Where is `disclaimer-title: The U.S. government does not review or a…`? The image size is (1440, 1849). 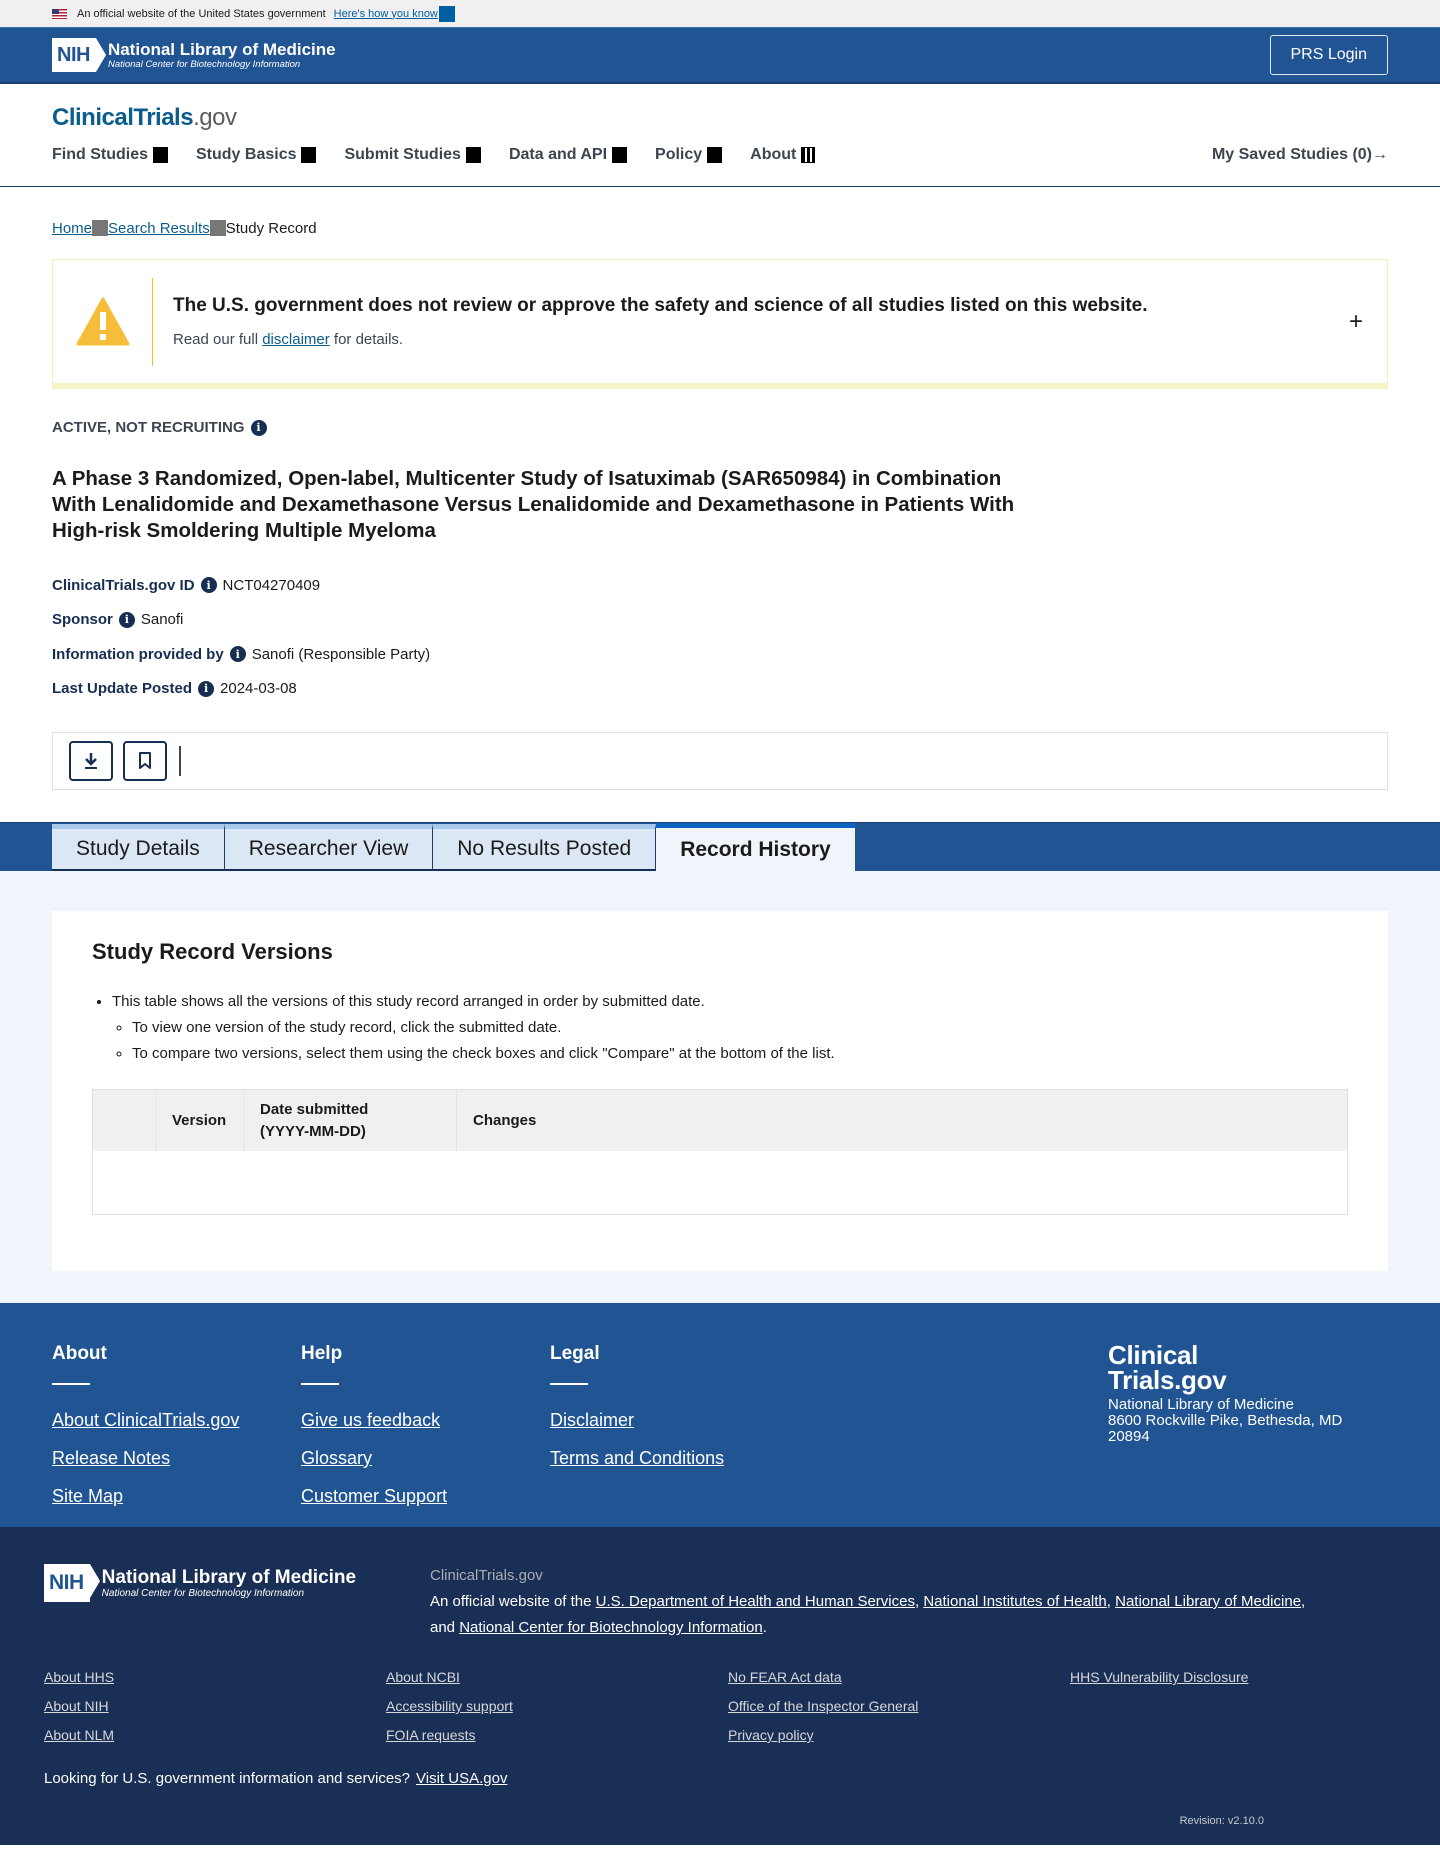
disclaimer-title: The U.S. government does not review or a… is located at coordinates (660, 305).